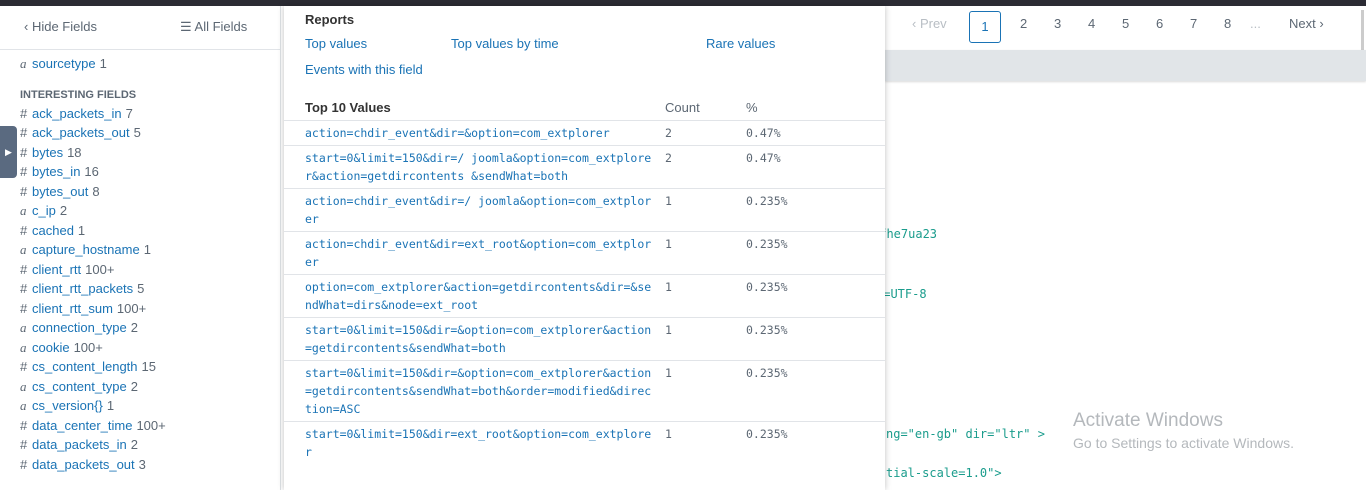  I want to click on field-item: # data_center_time 100+, so click(150, 426).